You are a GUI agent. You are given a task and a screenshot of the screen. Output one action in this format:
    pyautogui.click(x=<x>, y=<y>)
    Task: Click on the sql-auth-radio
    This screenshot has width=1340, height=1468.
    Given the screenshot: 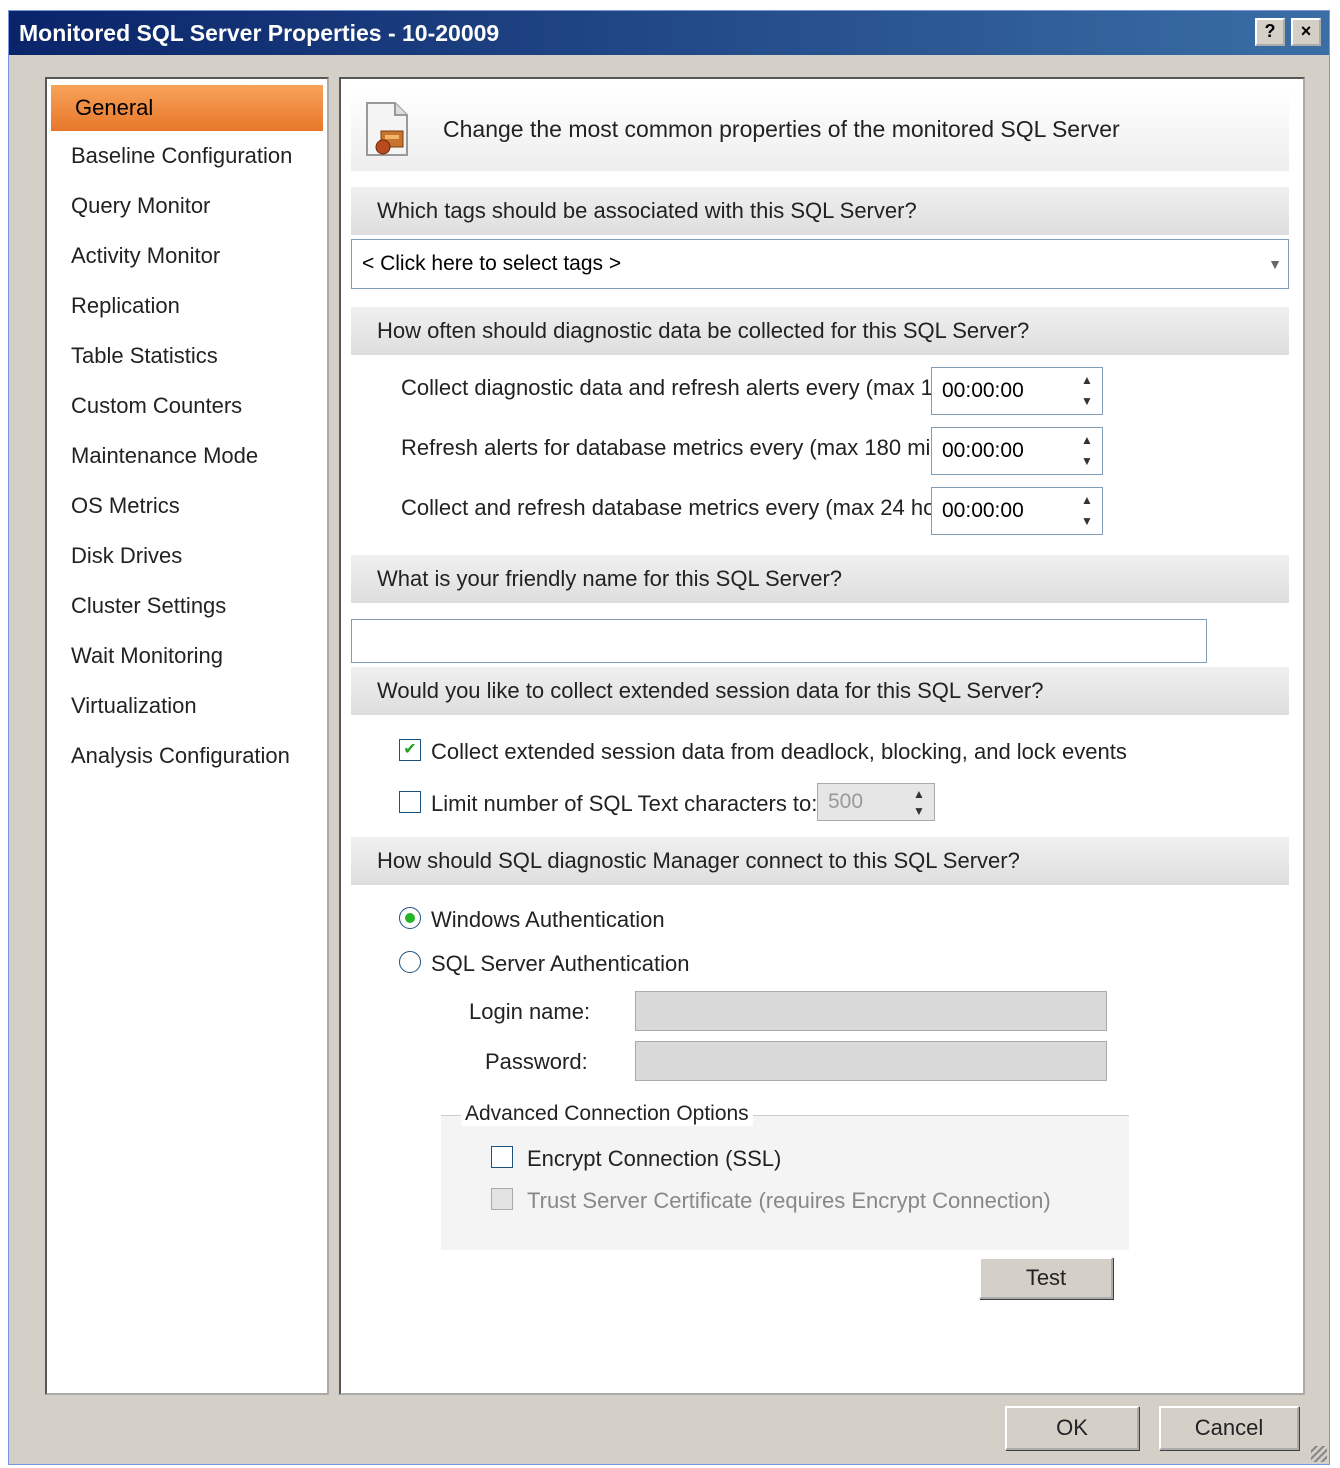 What is the action you would take?
    pyautogui.click(x=410, y=962)
    